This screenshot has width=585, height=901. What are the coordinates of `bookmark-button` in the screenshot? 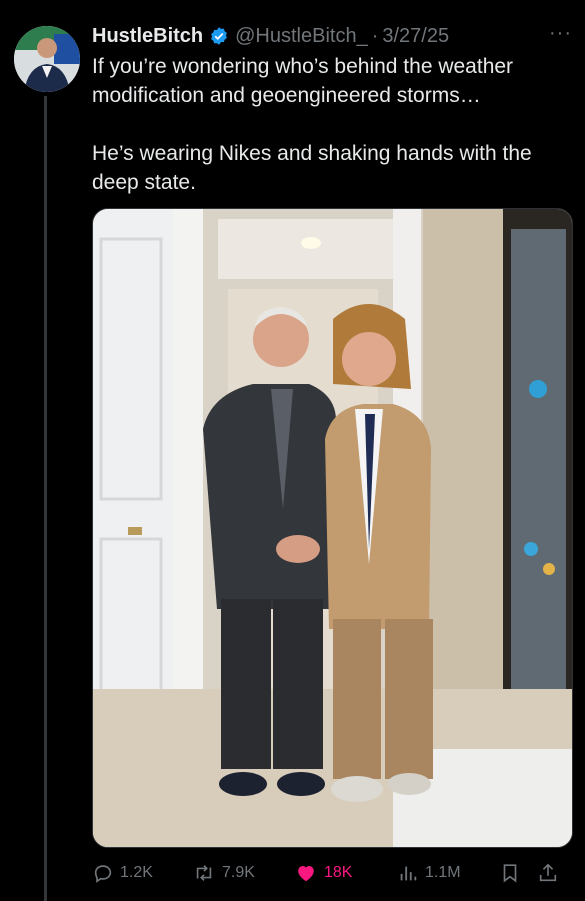 It's located at (518, 873).